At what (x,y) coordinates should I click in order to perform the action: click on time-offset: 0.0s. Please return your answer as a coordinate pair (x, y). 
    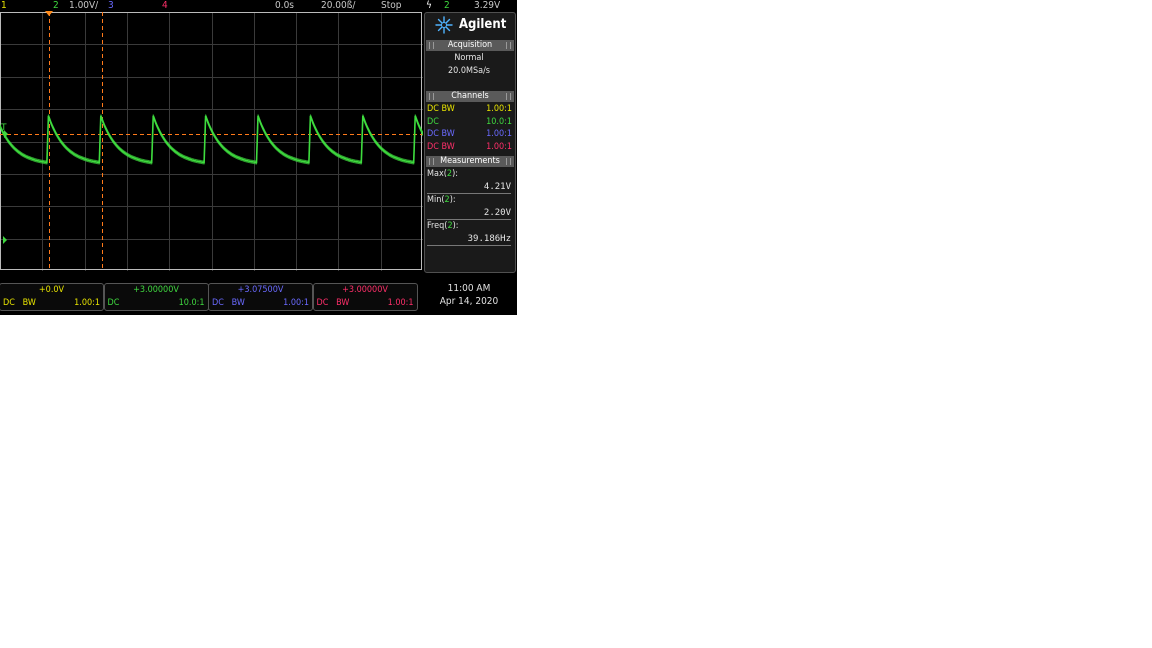
    Looking at the image, I should click on (284, 5).